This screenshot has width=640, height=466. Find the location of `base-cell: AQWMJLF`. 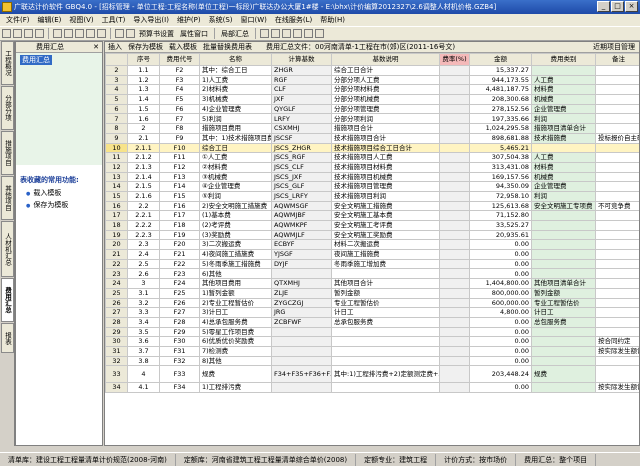

base-cell: AQWMJLF is located at coordinates (301, 235).